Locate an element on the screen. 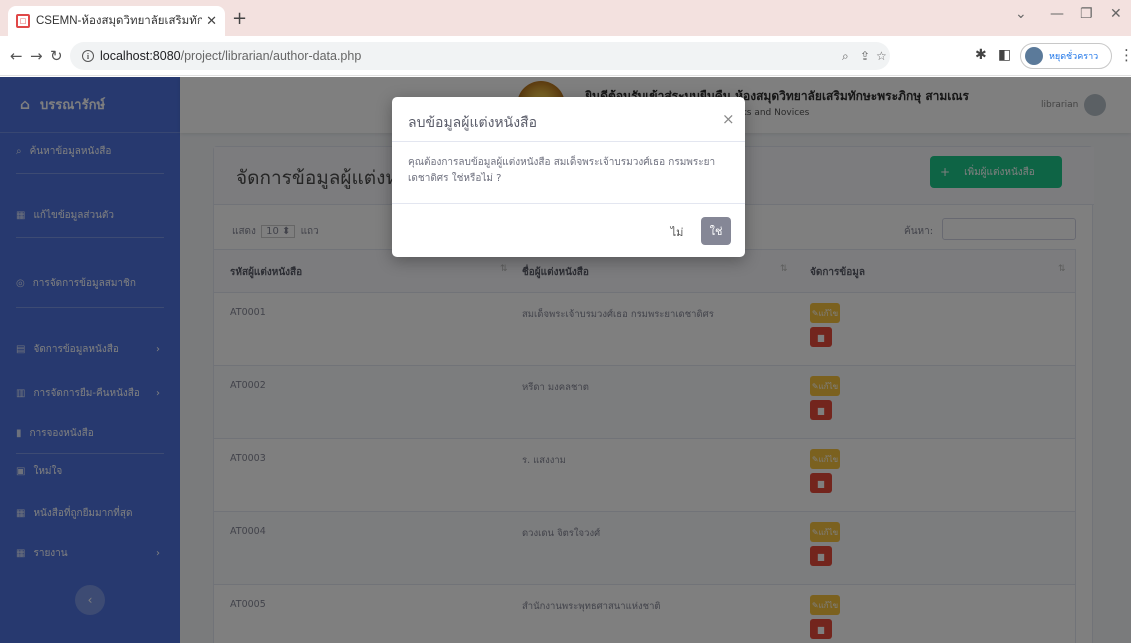 The image size is (1131, 643). modal-footer: ไม่ ใช่ is located at coordinates (568, 230).